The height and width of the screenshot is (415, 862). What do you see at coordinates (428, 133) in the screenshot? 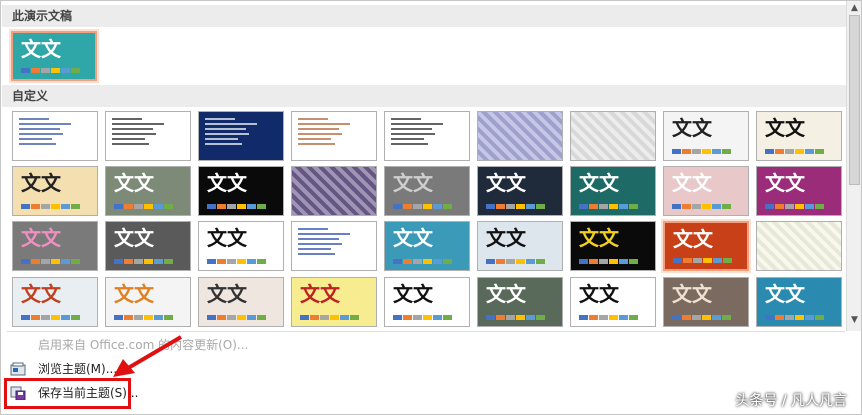
I see `theme-sample-lines` at bounding box center [428, 133].